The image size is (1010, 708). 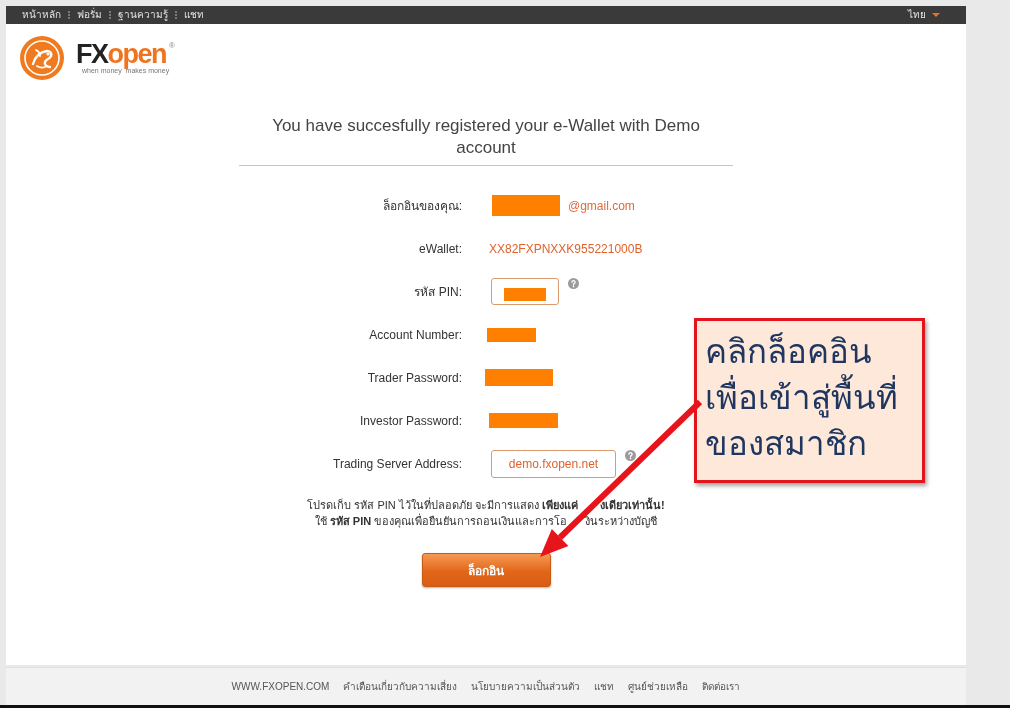 I want to click on footer-link: นโยบายความเป็นส่วนตัว, so click(x=526, y=686).